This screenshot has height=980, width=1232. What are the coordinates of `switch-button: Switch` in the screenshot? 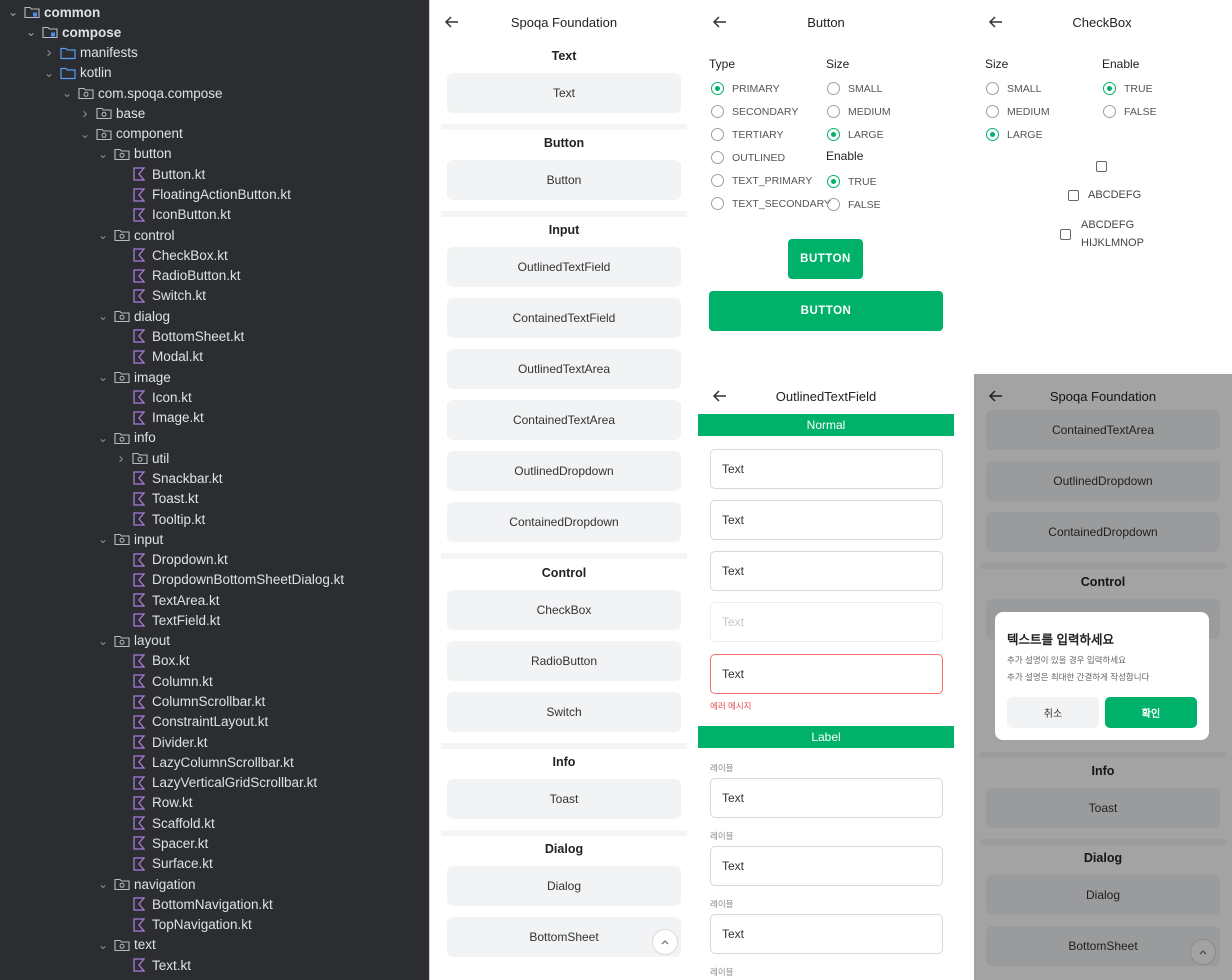 It's located at (564, 712).